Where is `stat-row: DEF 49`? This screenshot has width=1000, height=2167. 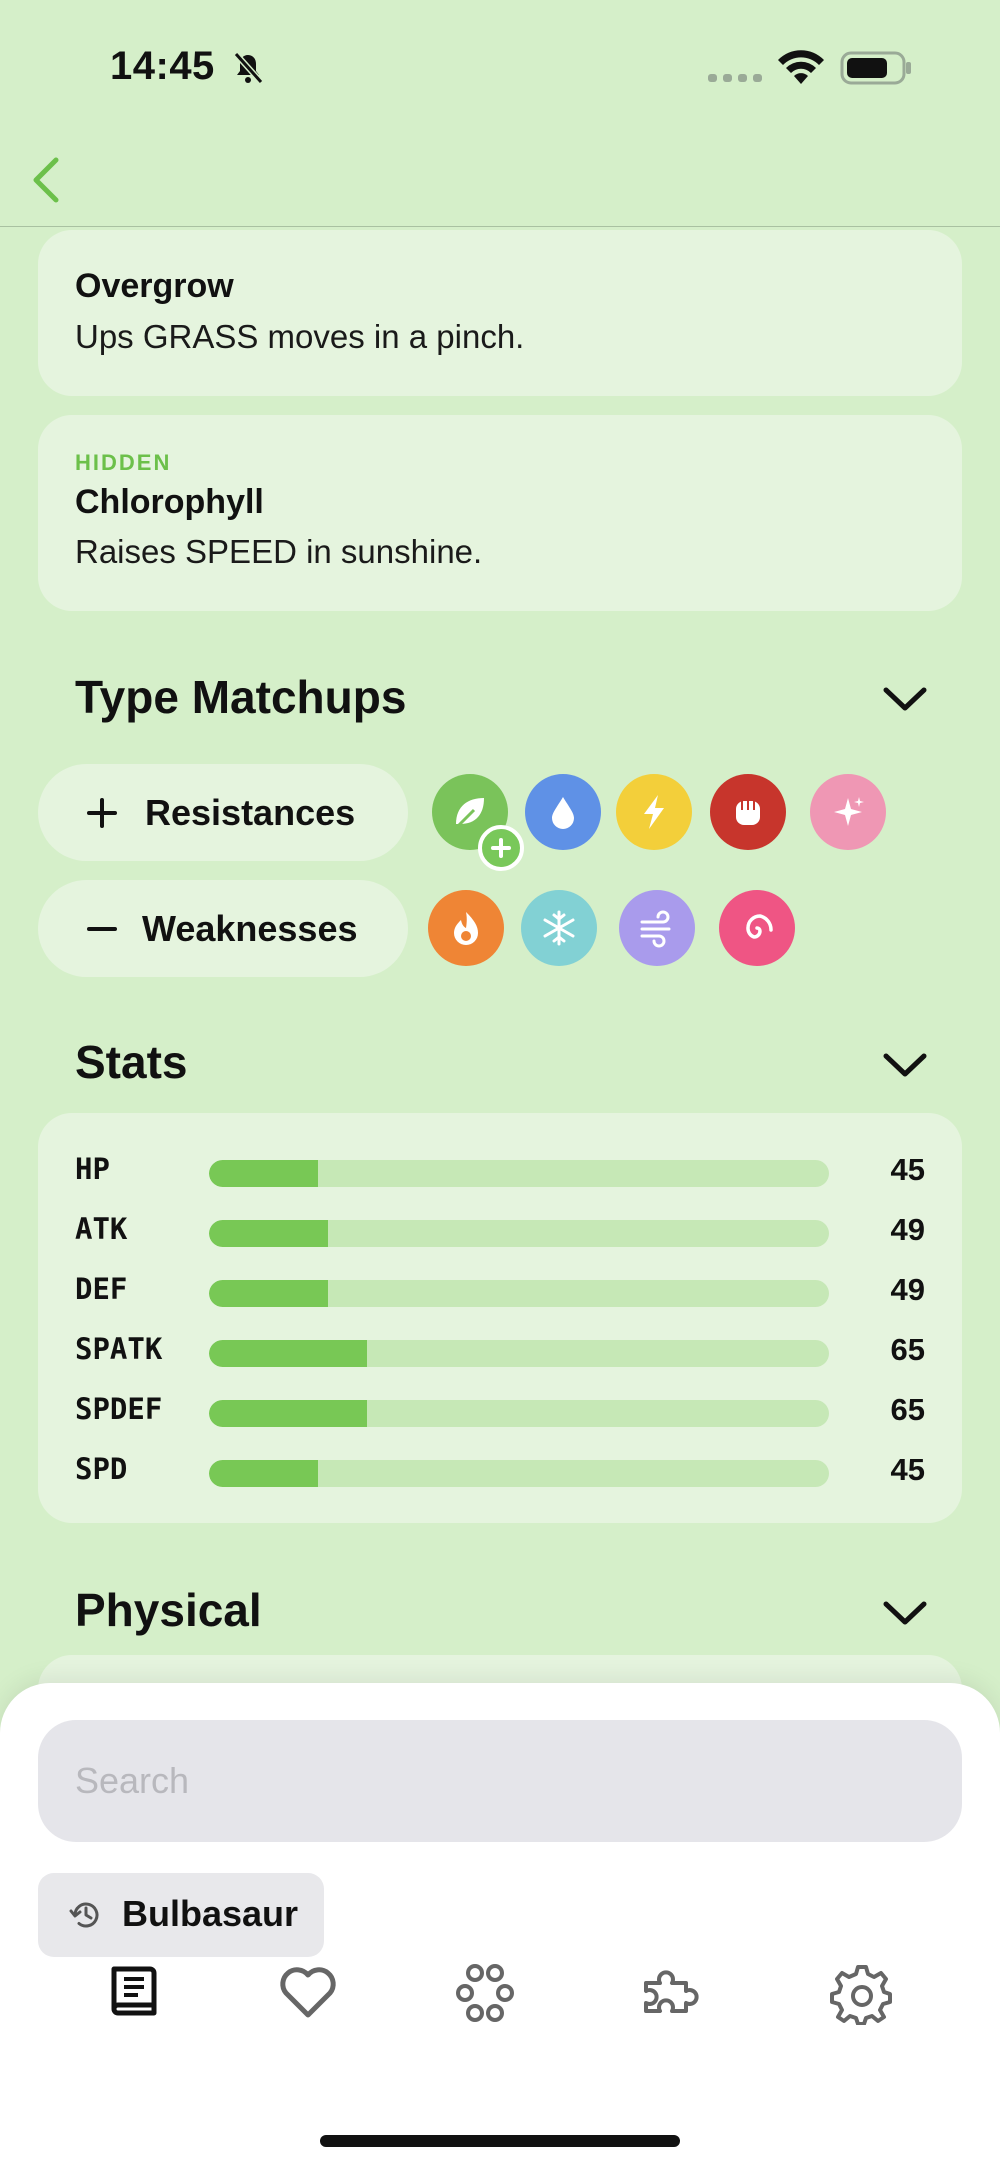 stat-row: DEF 49 is located at coordinates (500, 1288).